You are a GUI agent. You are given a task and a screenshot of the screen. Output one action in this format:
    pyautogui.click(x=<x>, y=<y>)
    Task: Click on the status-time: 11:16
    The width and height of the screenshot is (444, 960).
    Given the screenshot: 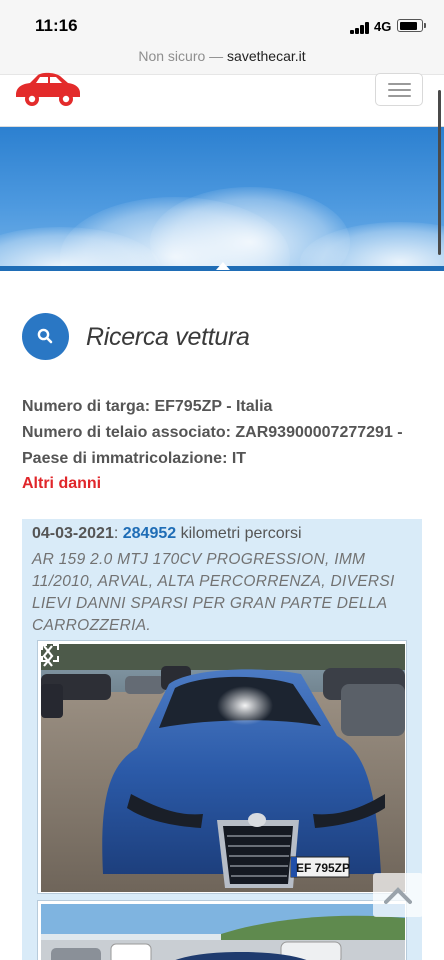 What is the action you would take?
    pyautogui.click(x=56, y=25)
    